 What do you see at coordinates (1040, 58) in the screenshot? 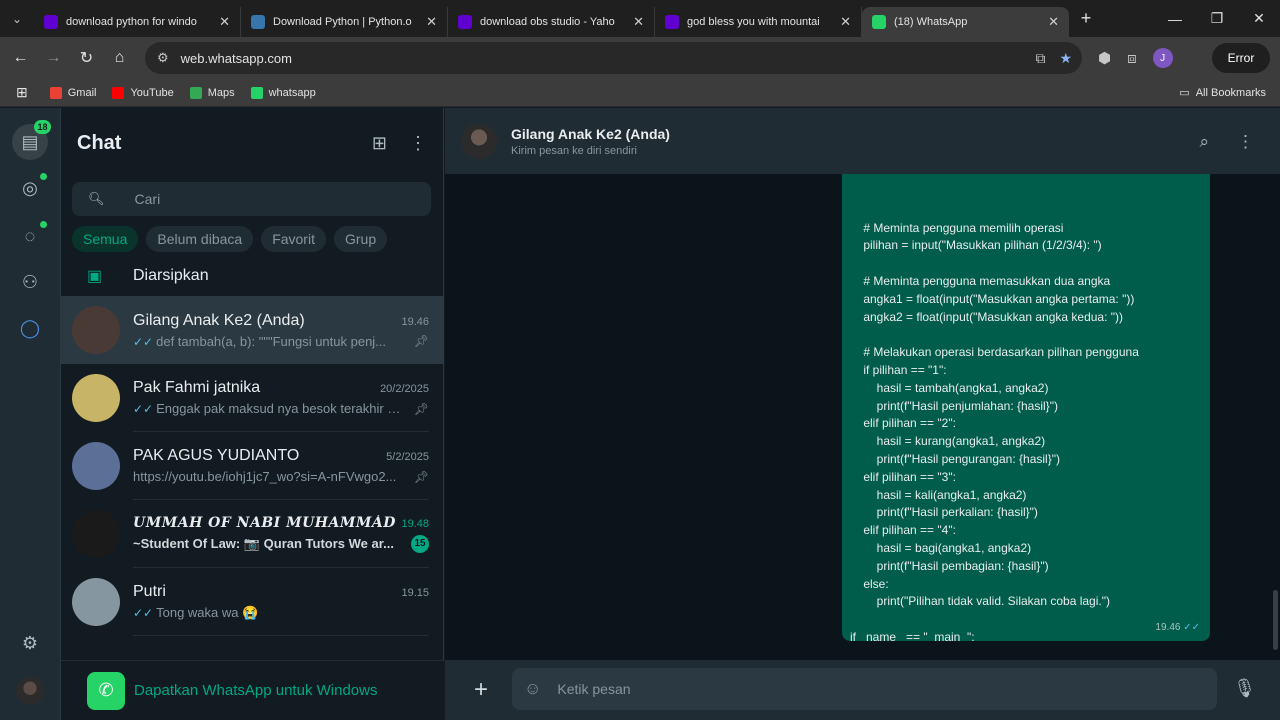
I see `install-app-icon: ⧉` at bounding box center [1040, 58].